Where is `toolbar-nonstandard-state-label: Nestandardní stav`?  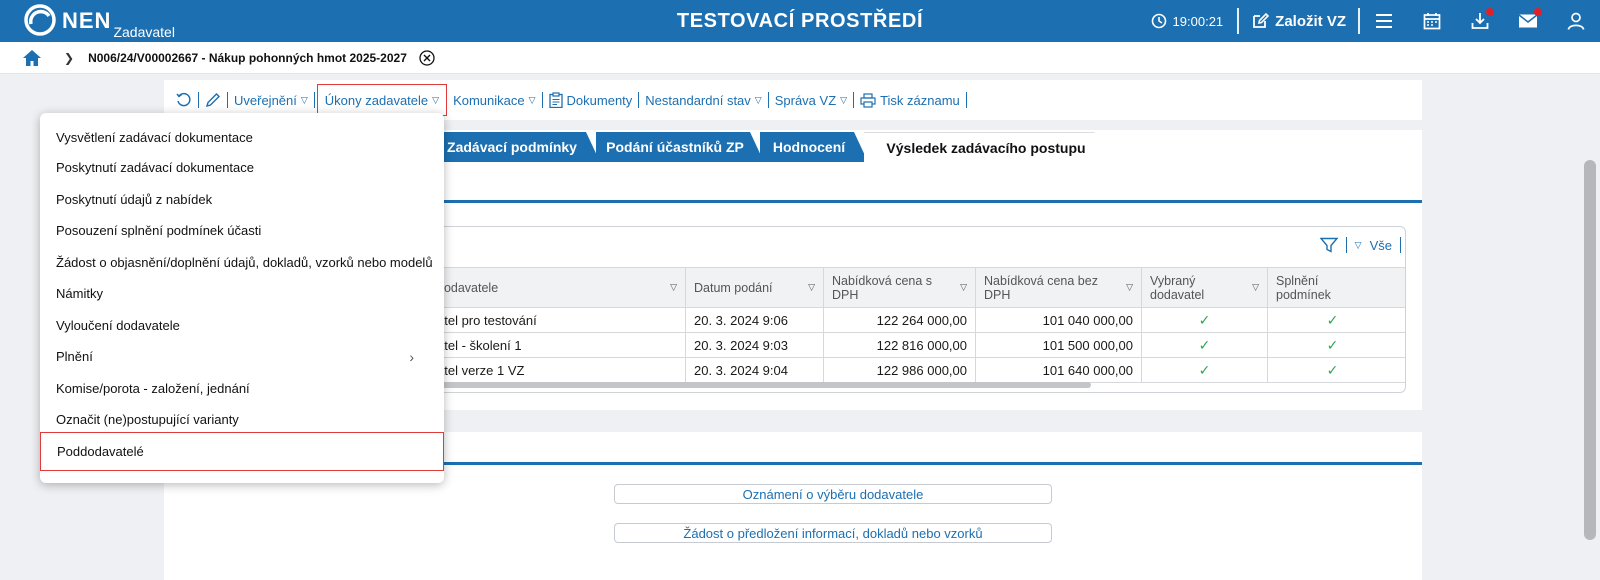
toolbar-nonstandard-state-label: Nestandardní stav is located at coordinates (698, 100).